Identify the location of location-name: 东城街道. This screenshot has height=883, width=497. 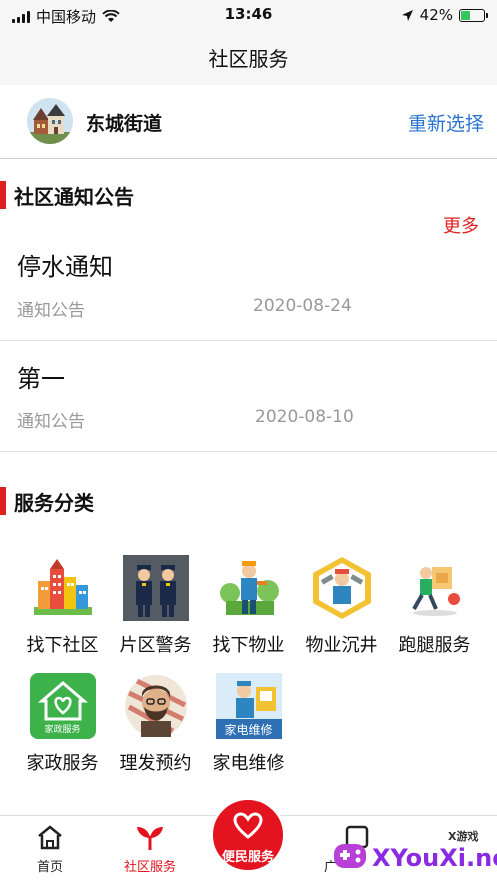
(124, 124).